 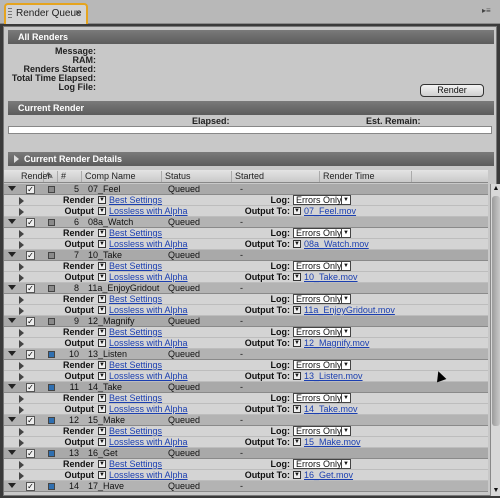 What do you see at coordinates (46, 13) in the screenshot?
I see `tab-render-queue: Render Queue ×` at bounding box center [46, 13].